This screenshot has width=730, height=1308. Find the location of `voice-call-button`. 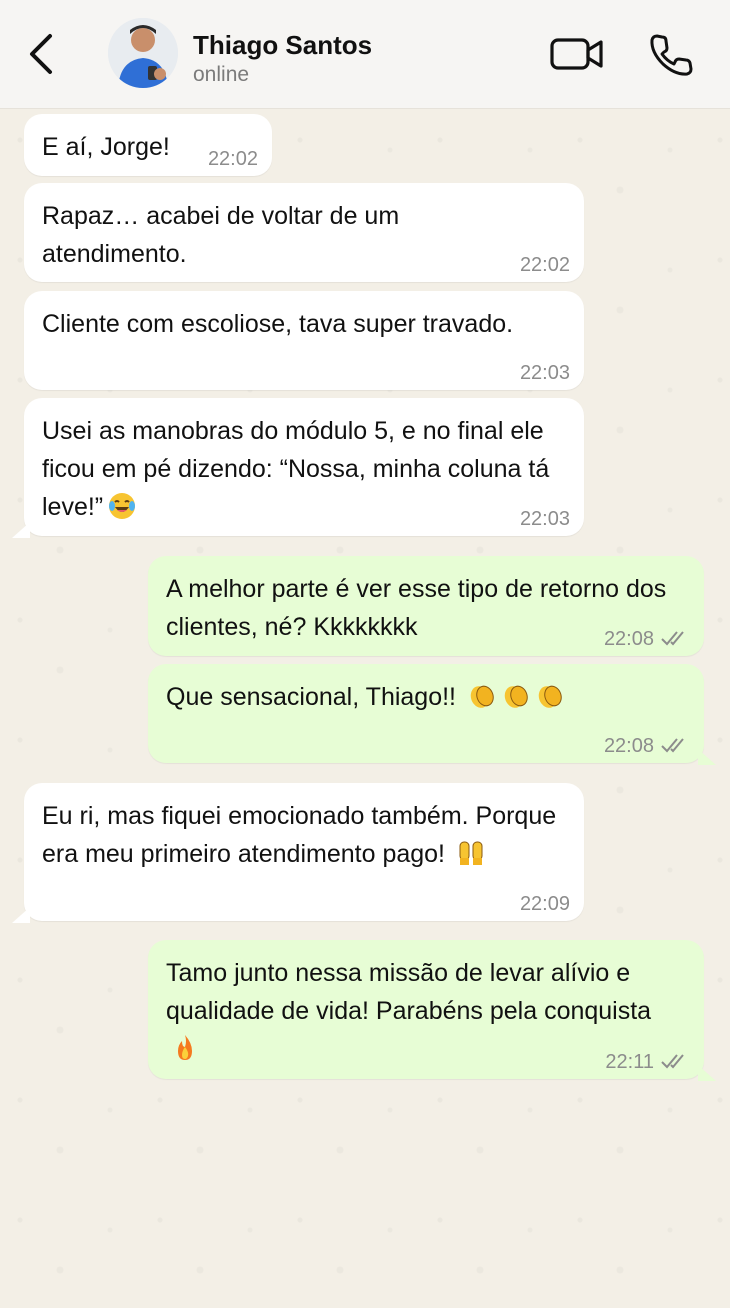

voice-call-button is located at coordinates (670, 54).